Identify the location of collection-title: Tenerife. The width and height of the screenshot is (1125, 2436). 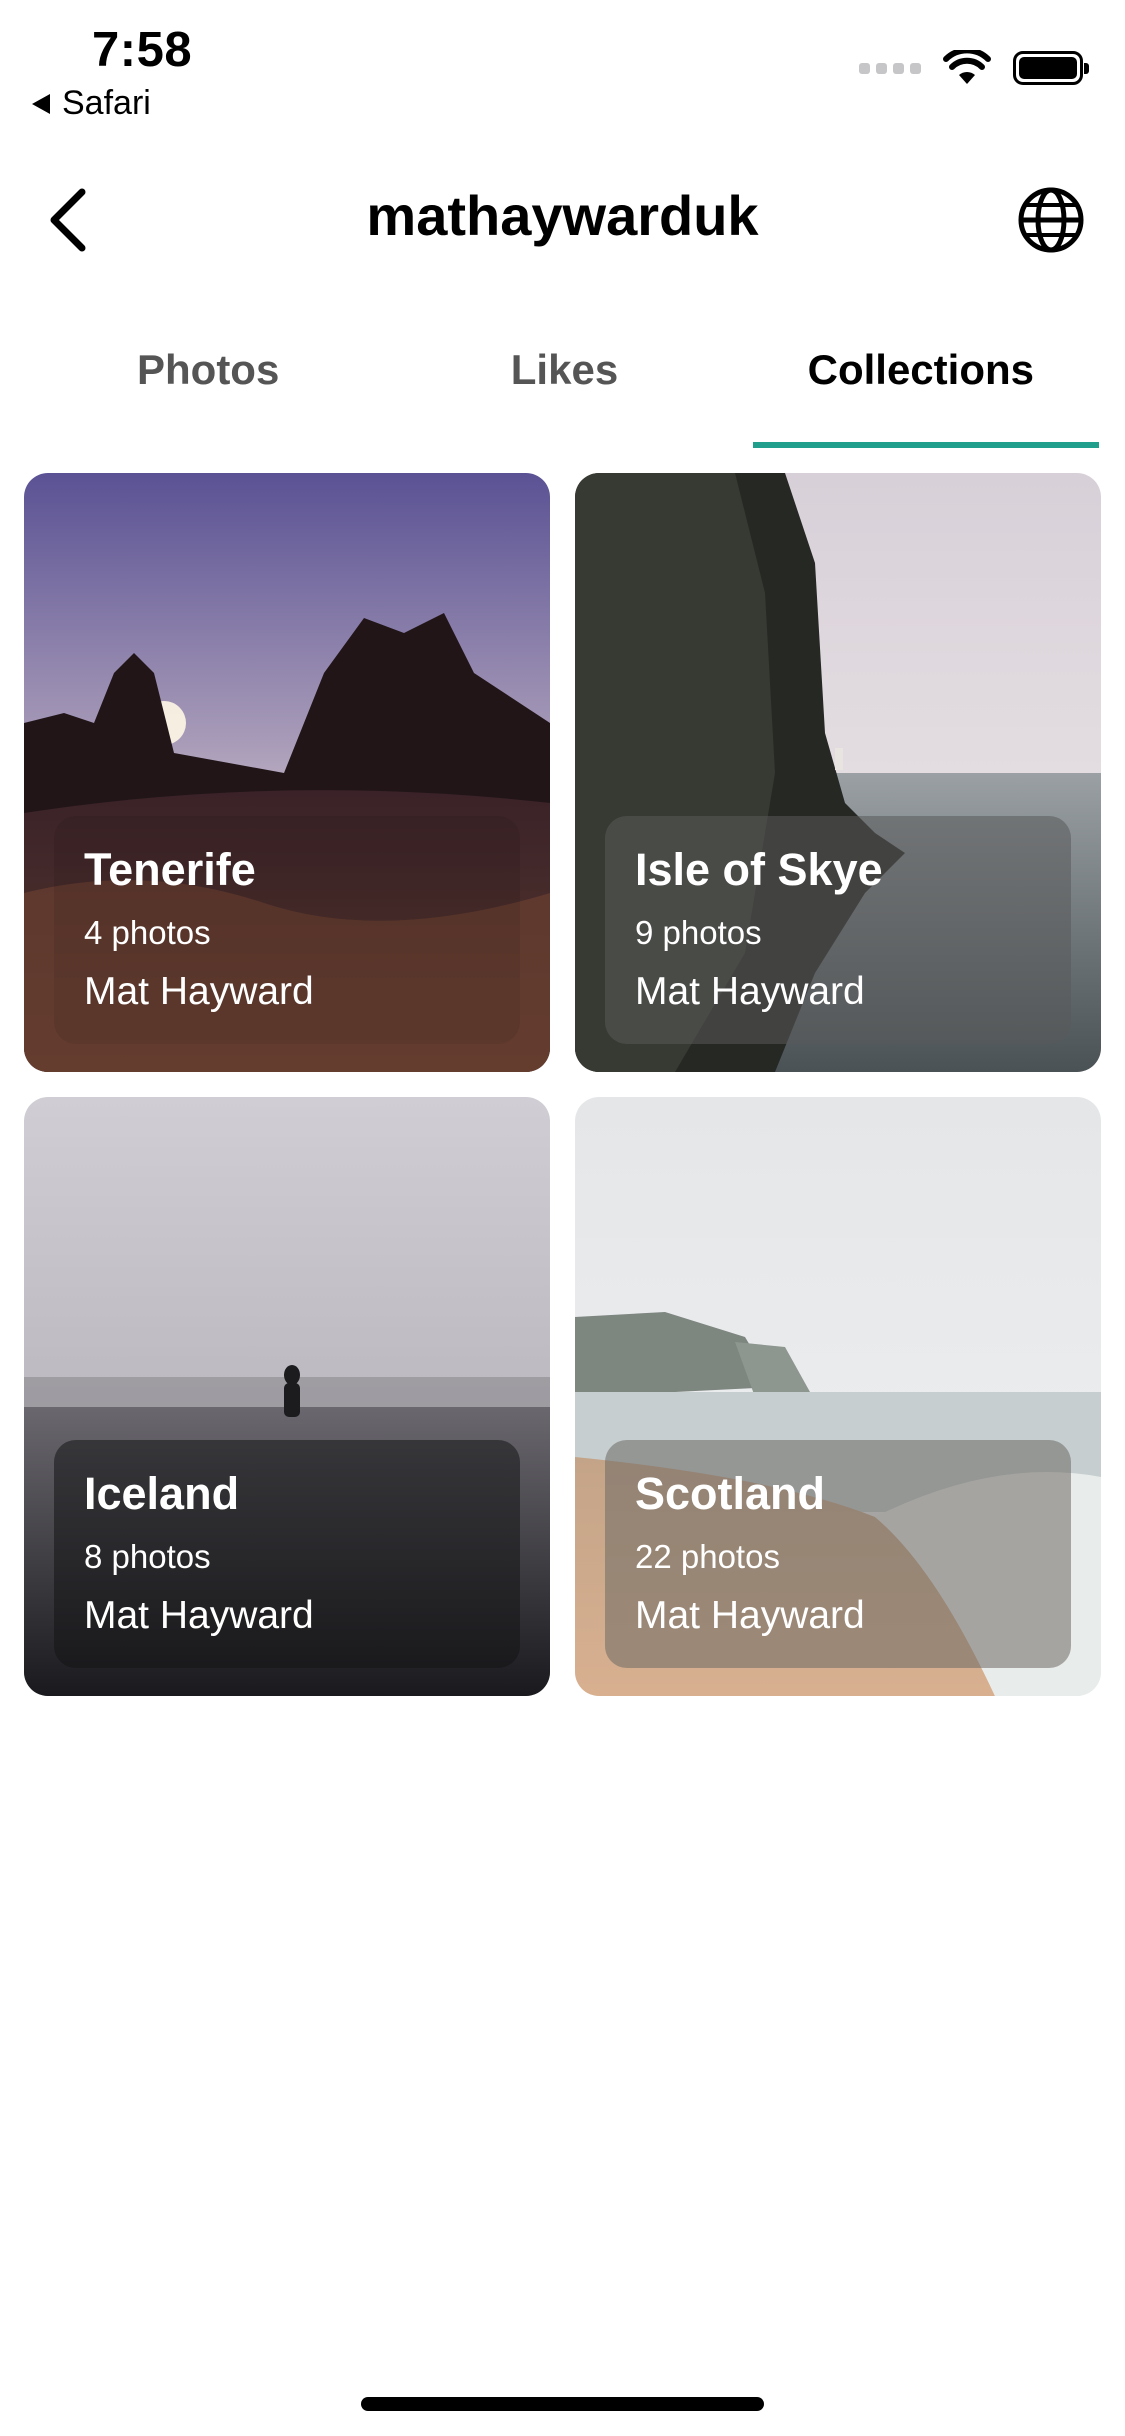
(170, 869).